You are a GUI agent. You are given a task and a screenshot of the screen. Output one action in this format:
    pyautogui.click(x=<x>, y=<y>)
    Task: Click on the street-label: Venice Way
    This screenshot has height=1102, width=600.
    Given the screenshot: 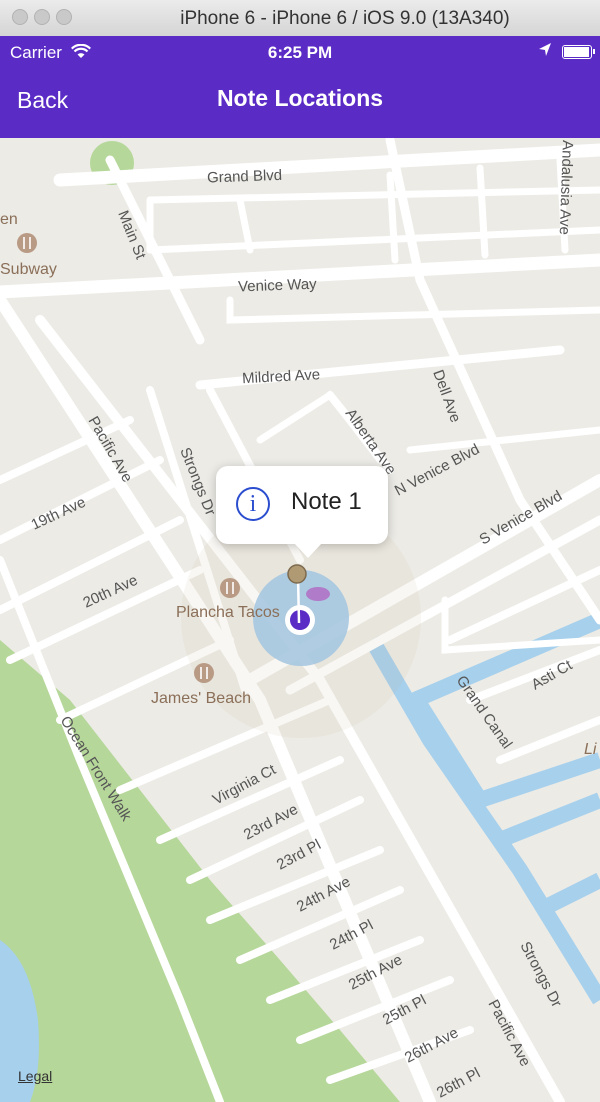 What is the action you would take?
    pyautogui.click(x=278, y=286)
    